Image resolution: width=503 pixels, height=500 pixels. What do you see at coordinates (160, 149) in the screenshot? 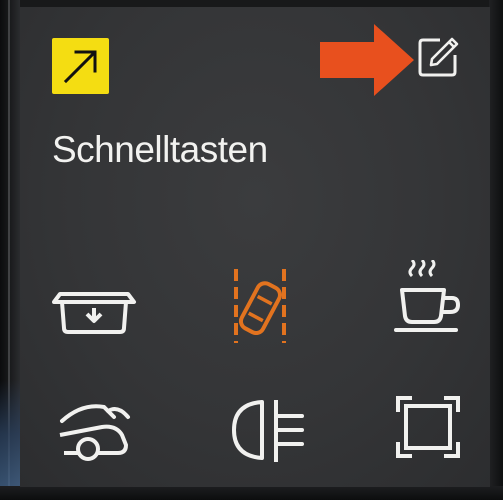
I see `panel-title: Schnelltasten` at bounding box center [160, 149].